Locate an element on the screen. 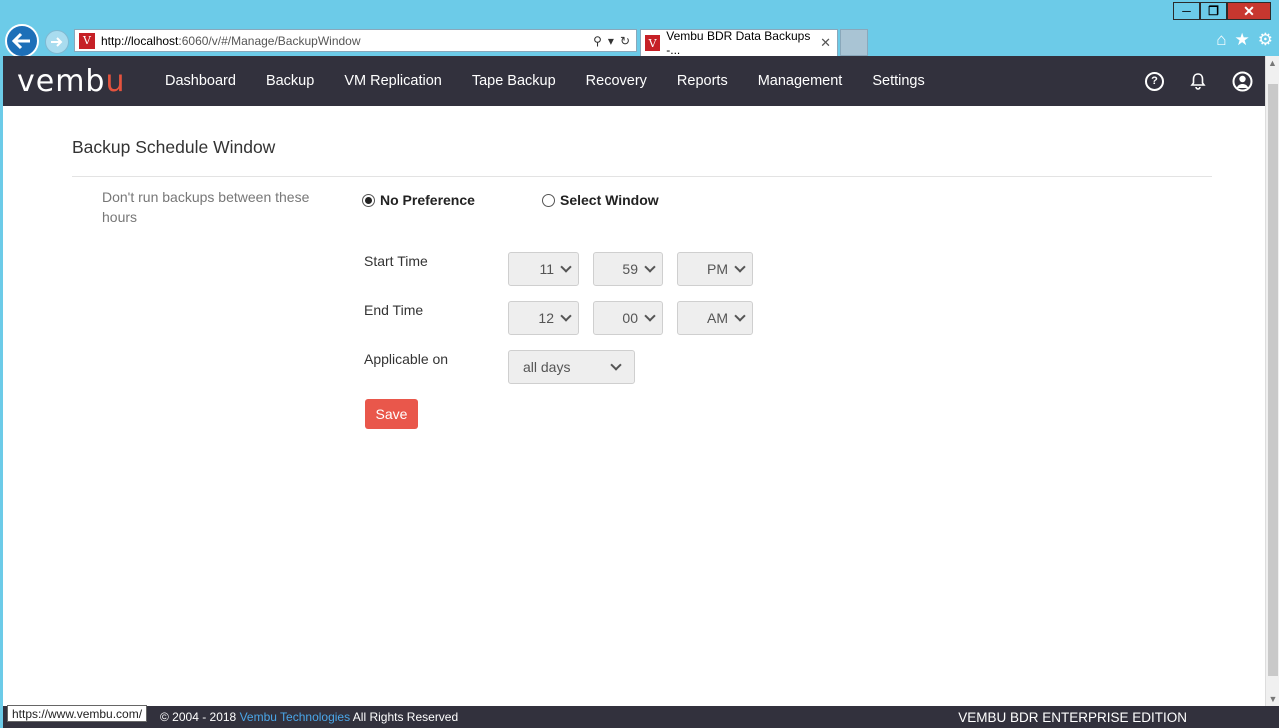 This screenshot has height=728, width=1279. company-link: Vembu Technologies is located at coordinates (295, 717).